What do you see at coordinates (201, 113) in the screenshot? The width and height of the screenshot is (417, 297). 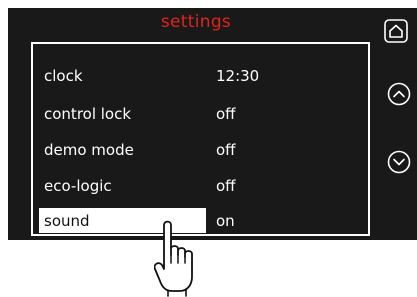 I see `menu-item-control-lock: control lock off` at bounding box center [201, 113].